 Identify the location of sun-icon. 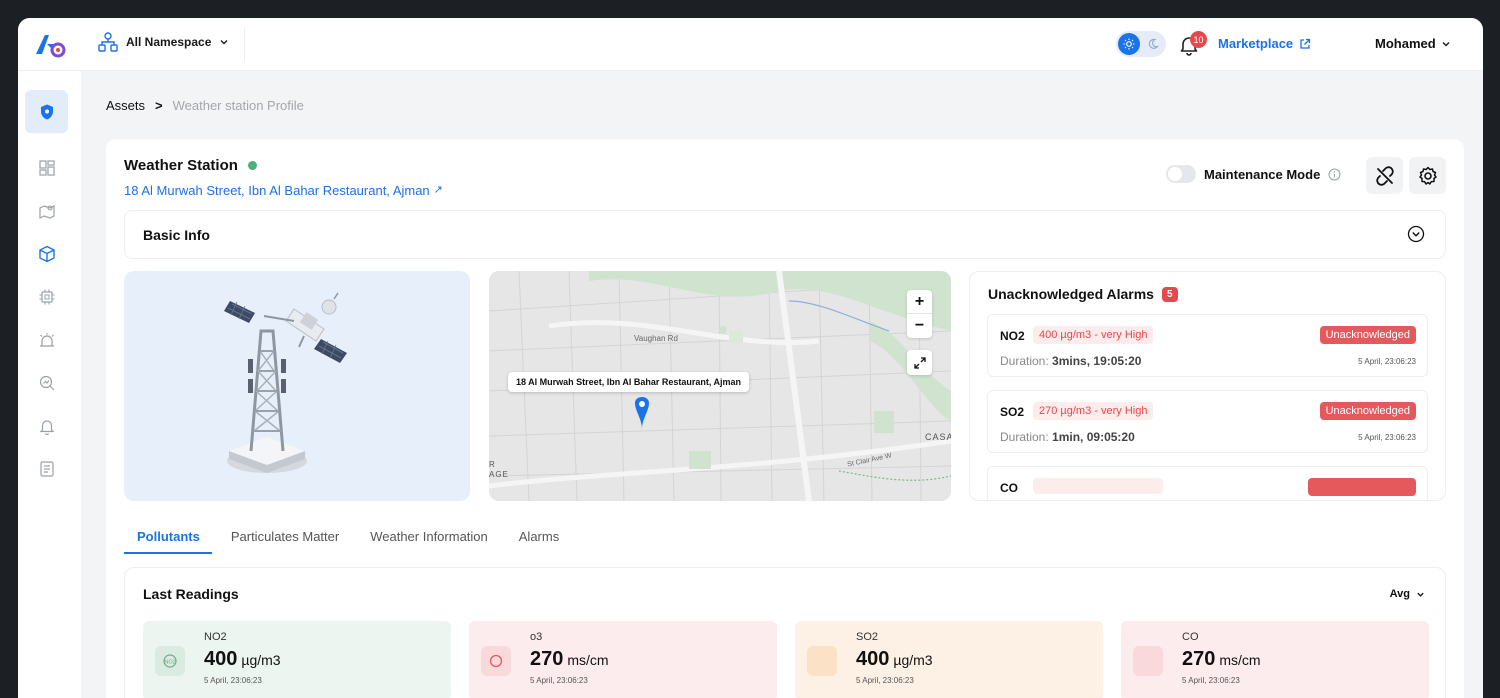
(1129, 44).